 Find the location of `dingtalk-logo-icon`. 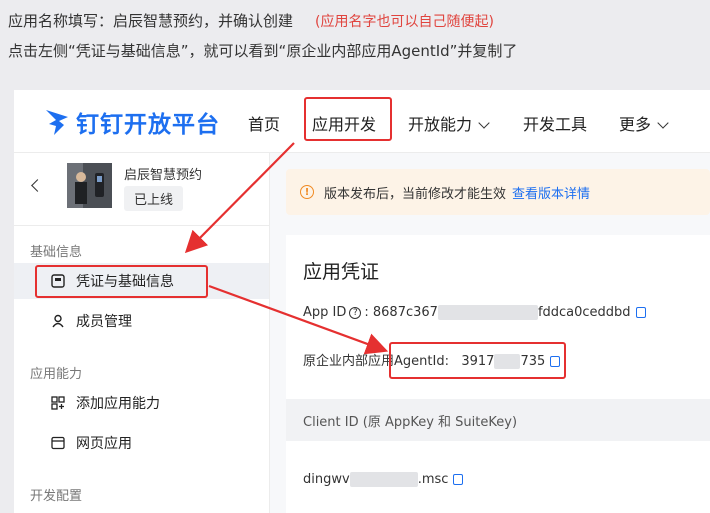

dingtalk-logo-icon is located at coordinates (57, 122).